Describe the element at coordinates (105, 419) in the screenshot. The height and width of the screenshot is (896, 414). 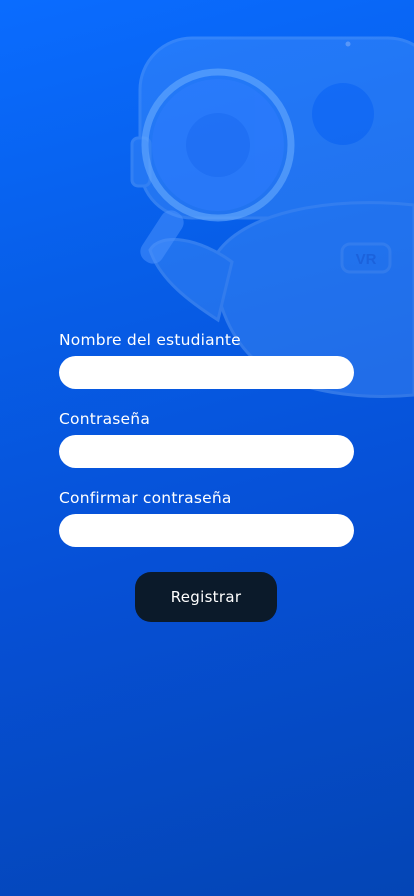
I see `password-label: Contraseña` at that location.